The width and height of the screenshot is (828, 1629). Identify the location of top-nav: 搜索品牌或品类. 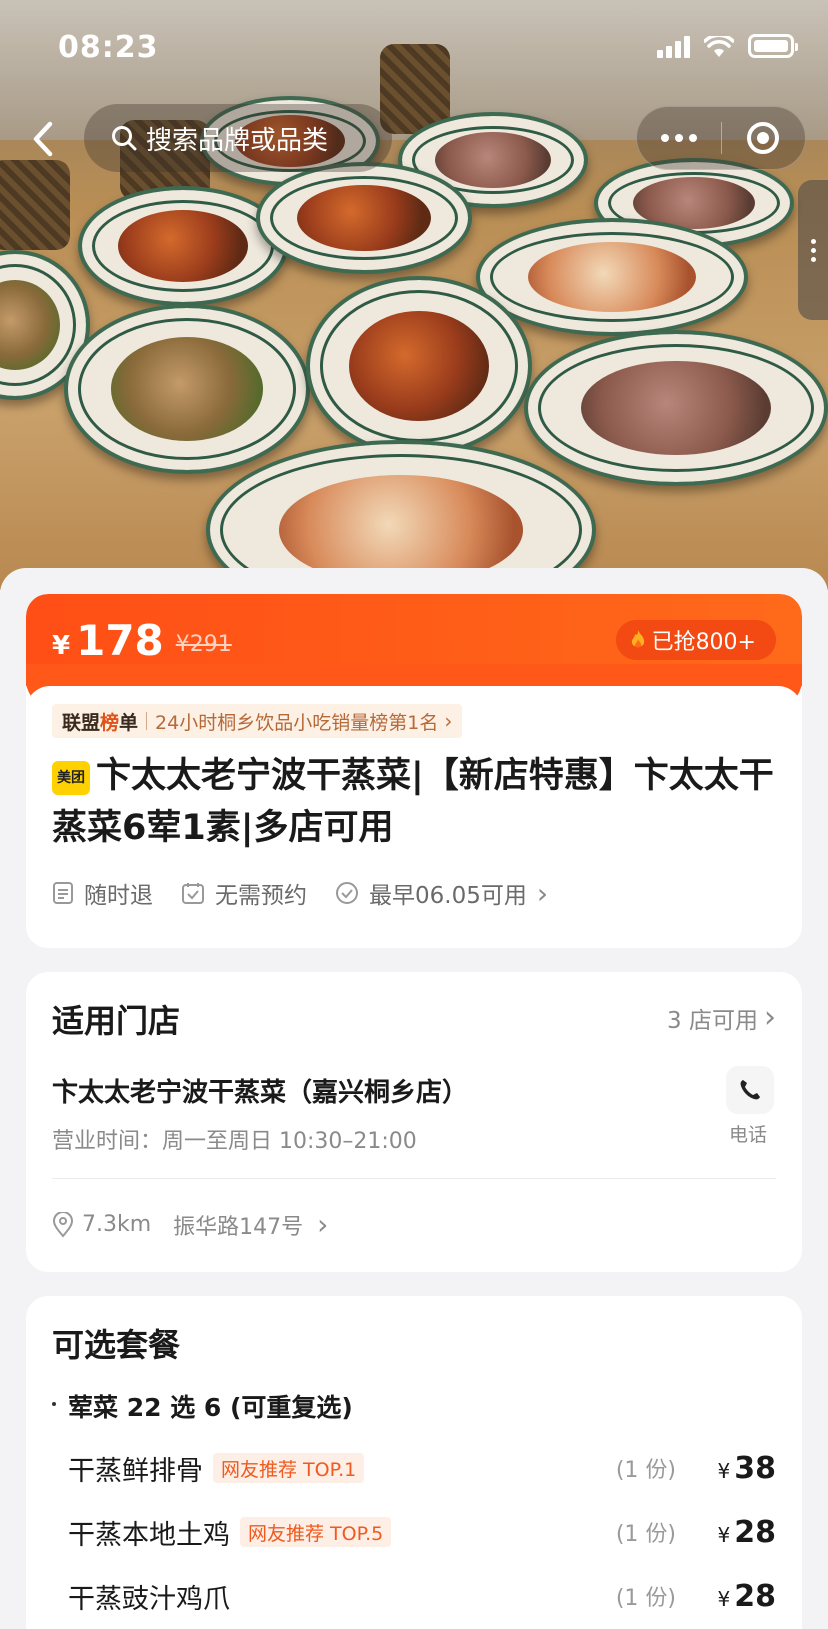
(414, 140).